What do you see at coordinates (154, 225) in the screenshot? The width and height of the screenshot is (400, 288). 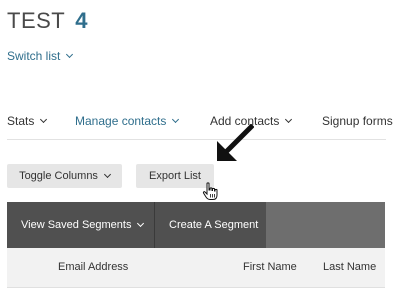 I see `segments-divider` at bounding box center [154, 225].